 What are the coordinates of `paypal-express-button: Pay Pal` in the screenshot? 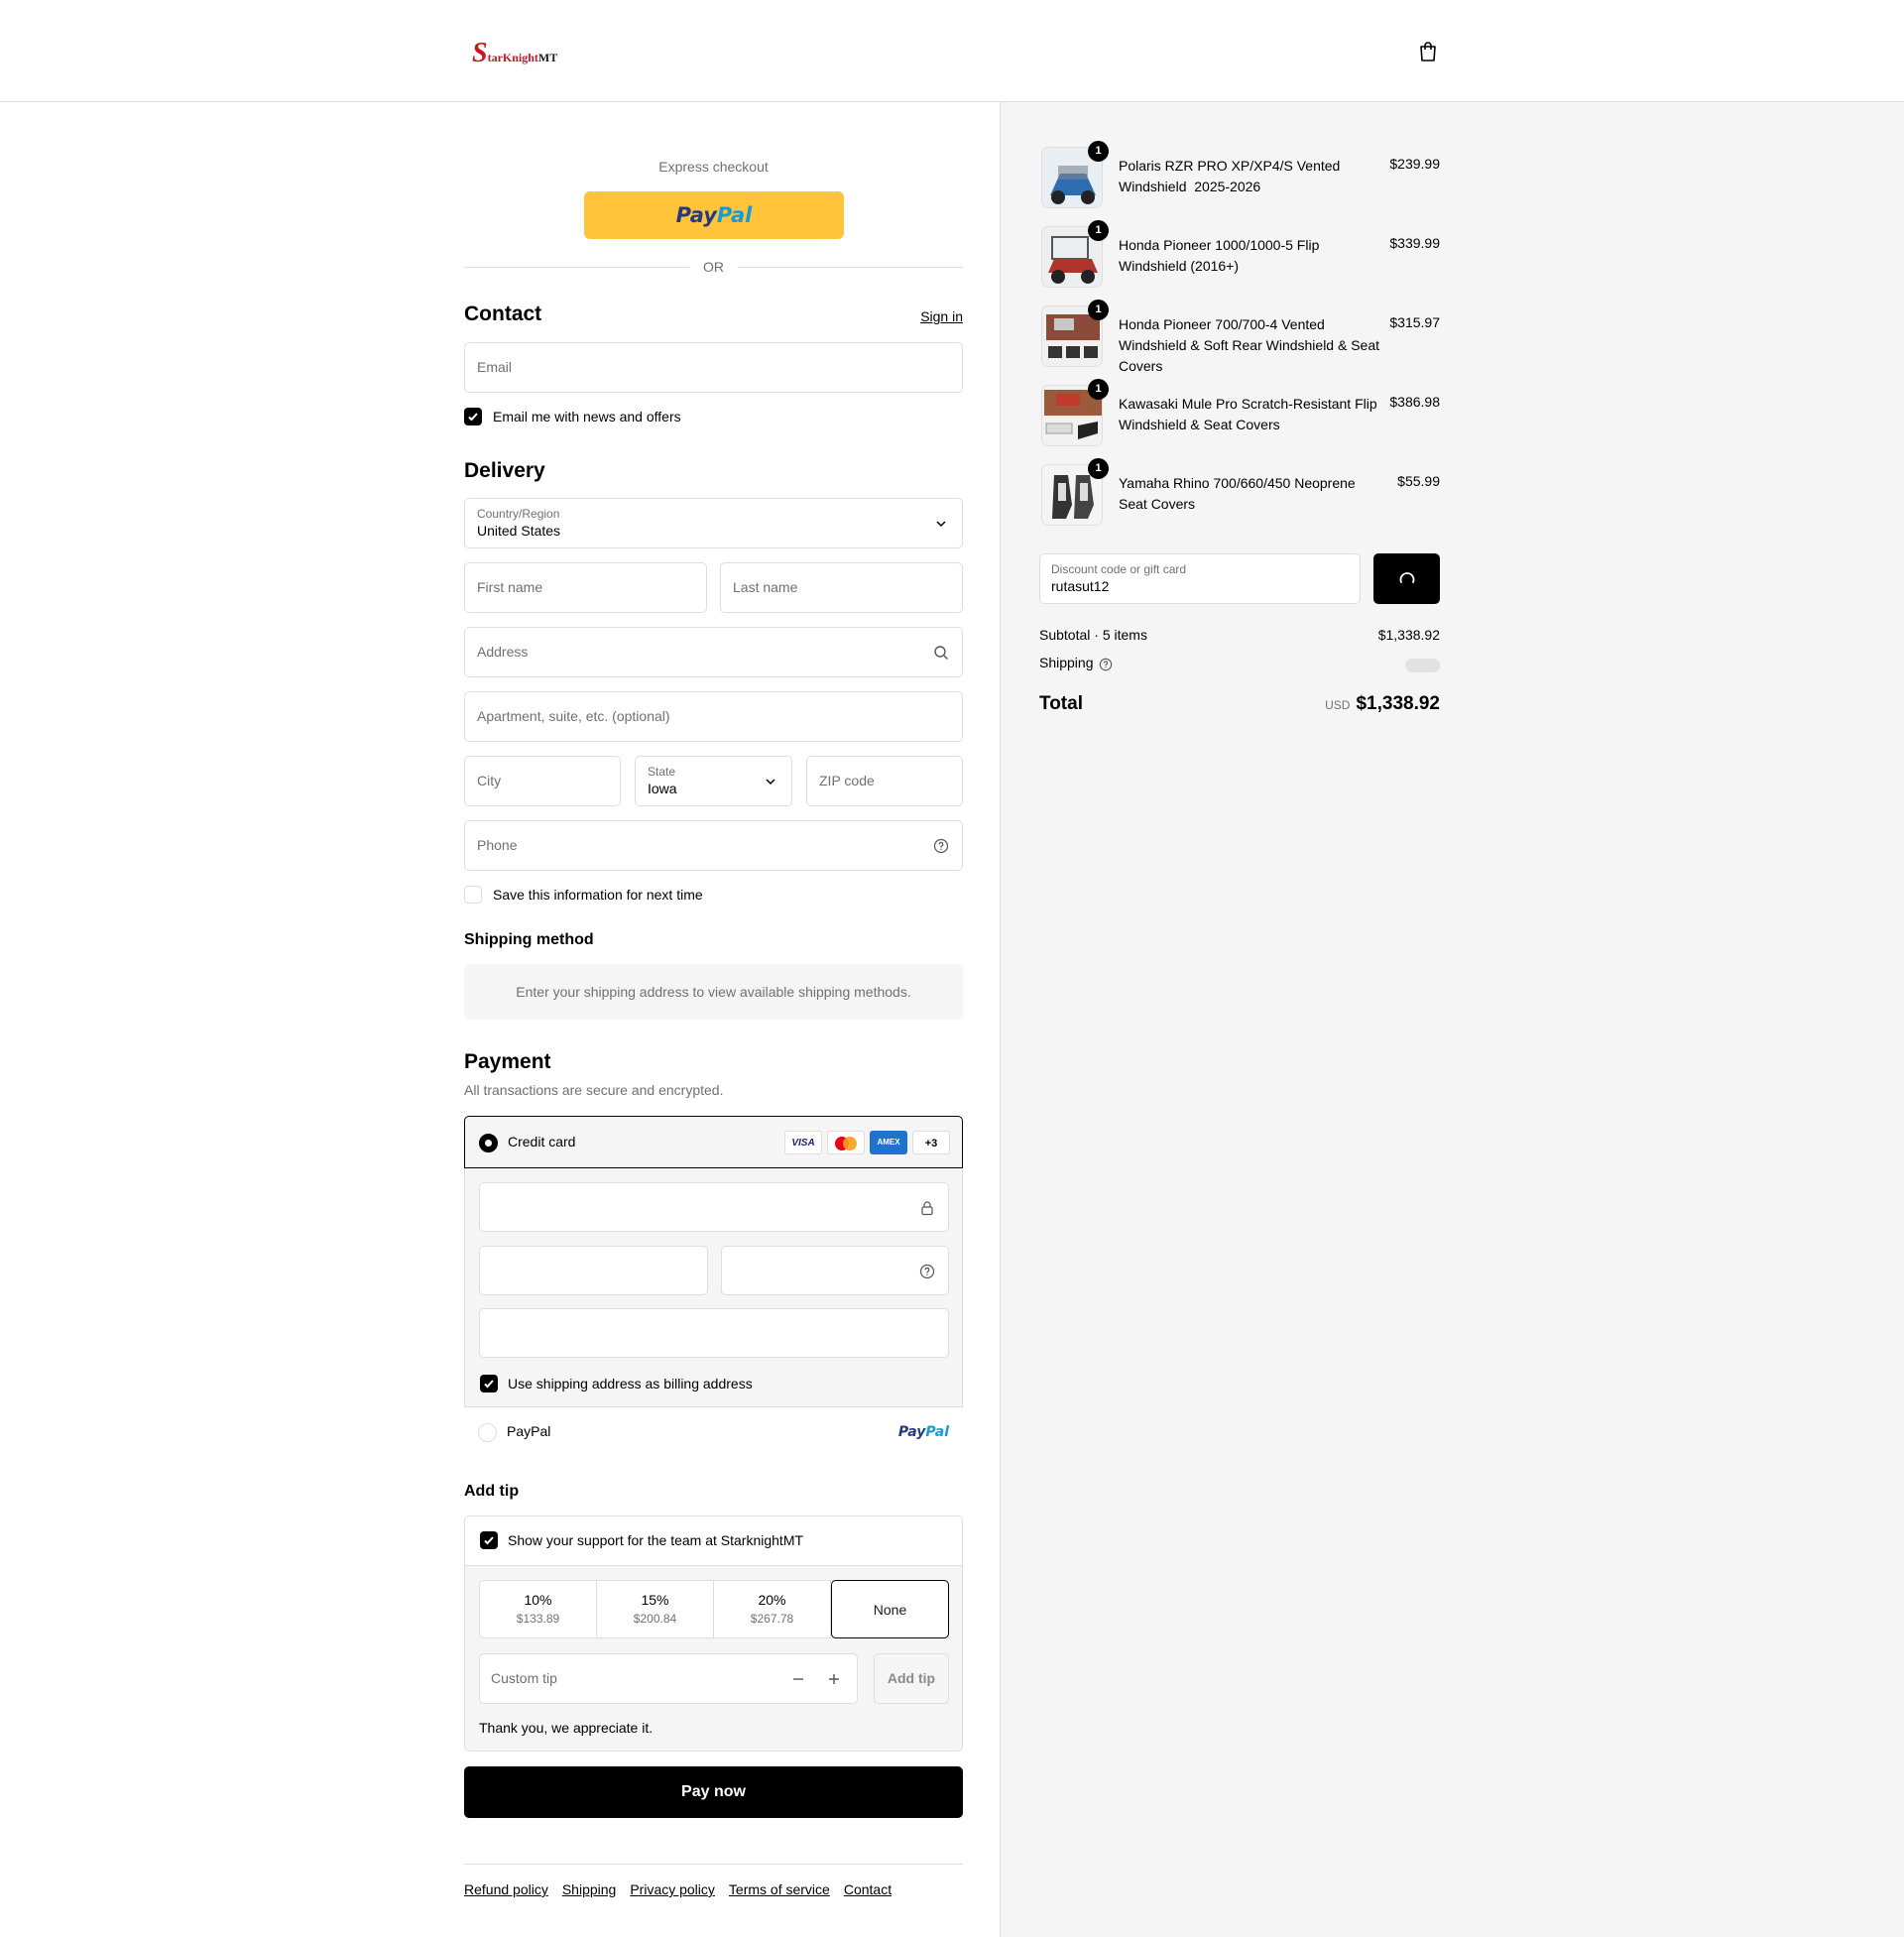 It's located at (714, 215).